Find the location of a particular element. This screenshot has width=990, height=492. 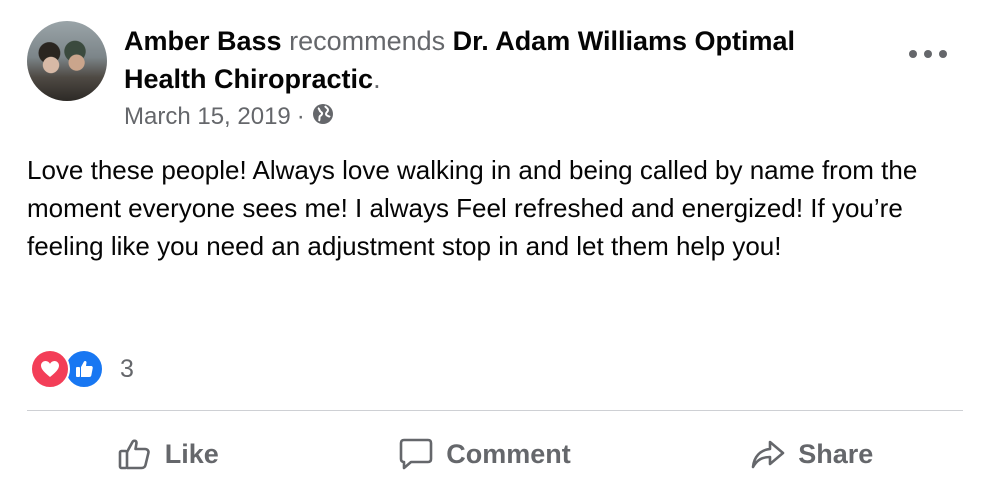

like-reaction-icon is located at coordinates (84, 369).